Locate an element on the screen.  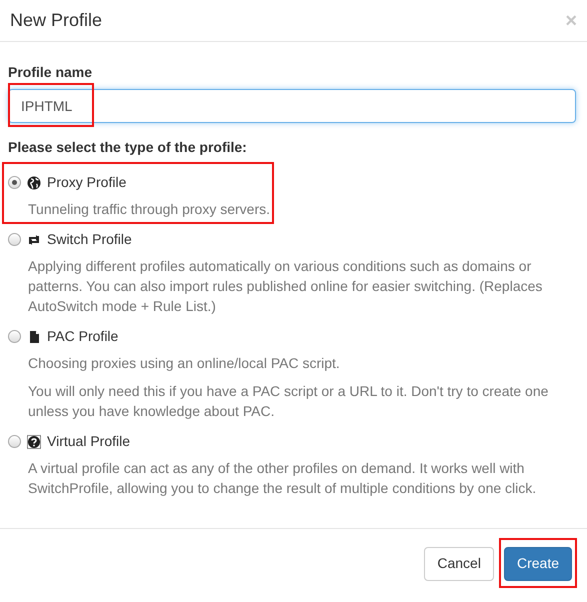
create-button: Create is located at coordinates (538, 563).